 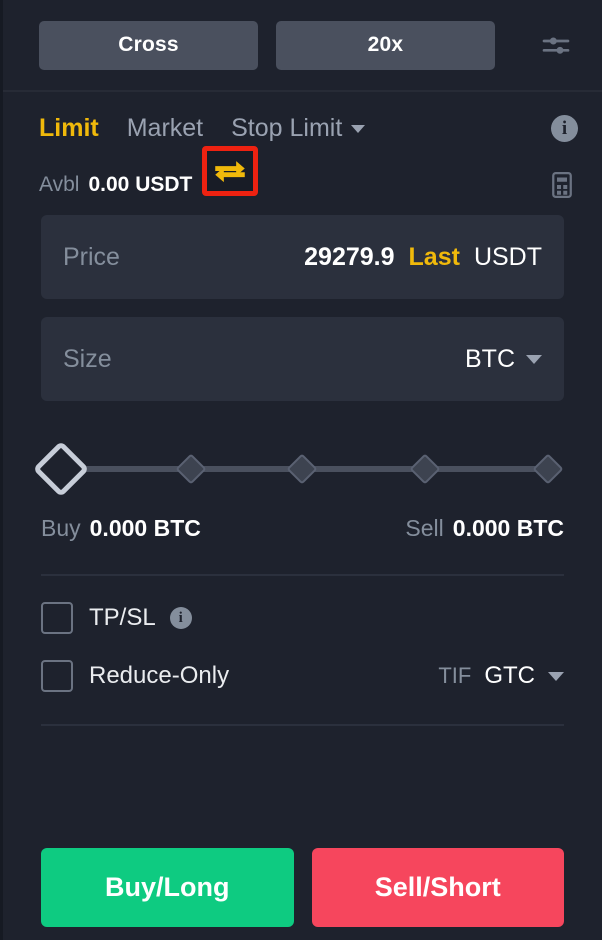 I want to click on calculator-icon, so click(x=562, y=185).